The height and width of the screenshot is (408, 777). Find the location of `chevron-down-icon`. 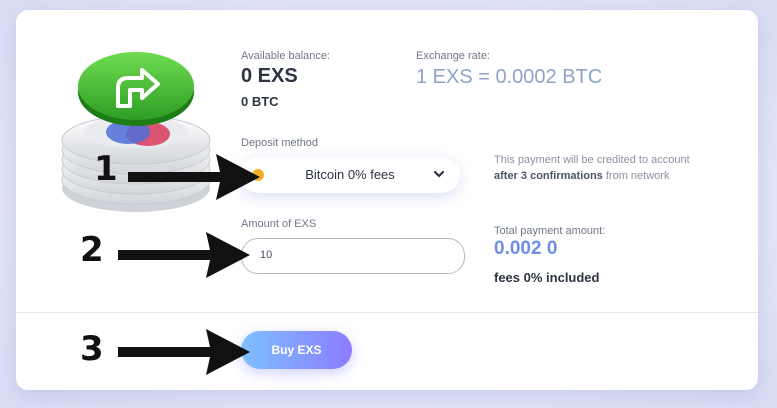

chevron-down-icon is located at coordinates (439, 174).